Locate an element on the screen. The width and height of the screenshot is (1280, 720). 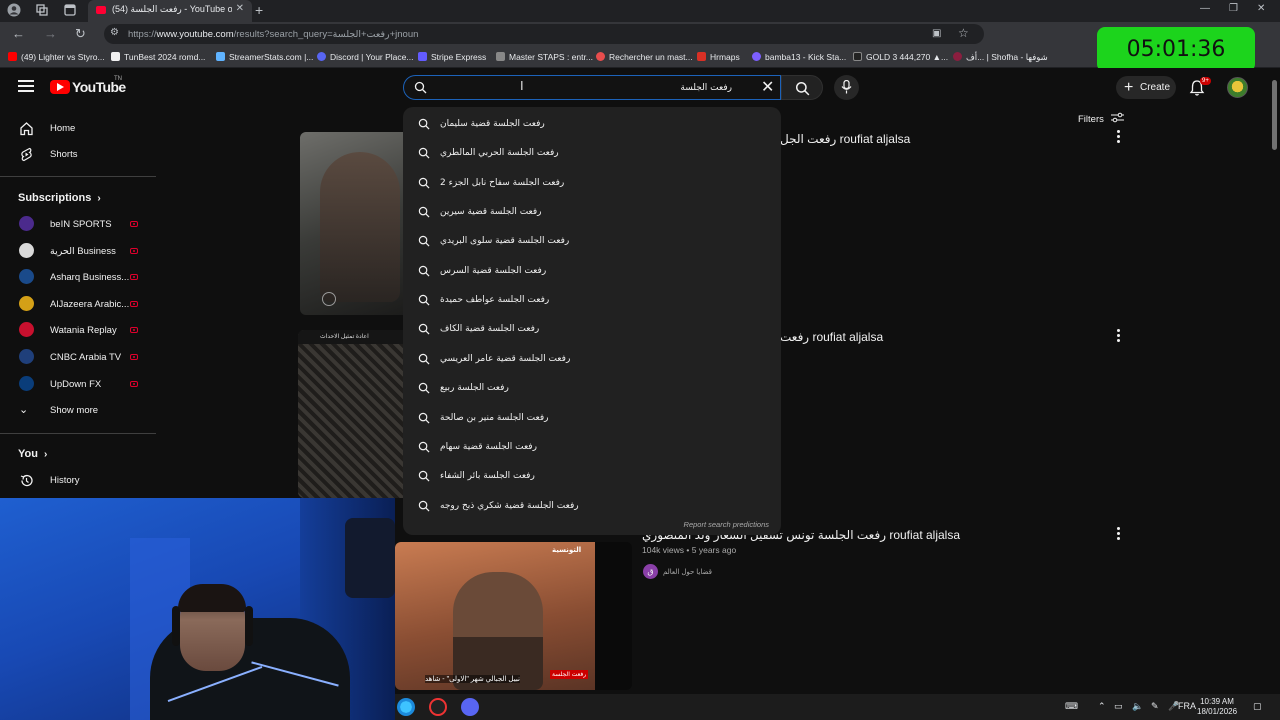
tab-youtube-results: (54) رفعت الجلسة - YouTube oun ✕ is located at coordinates (170, 11).